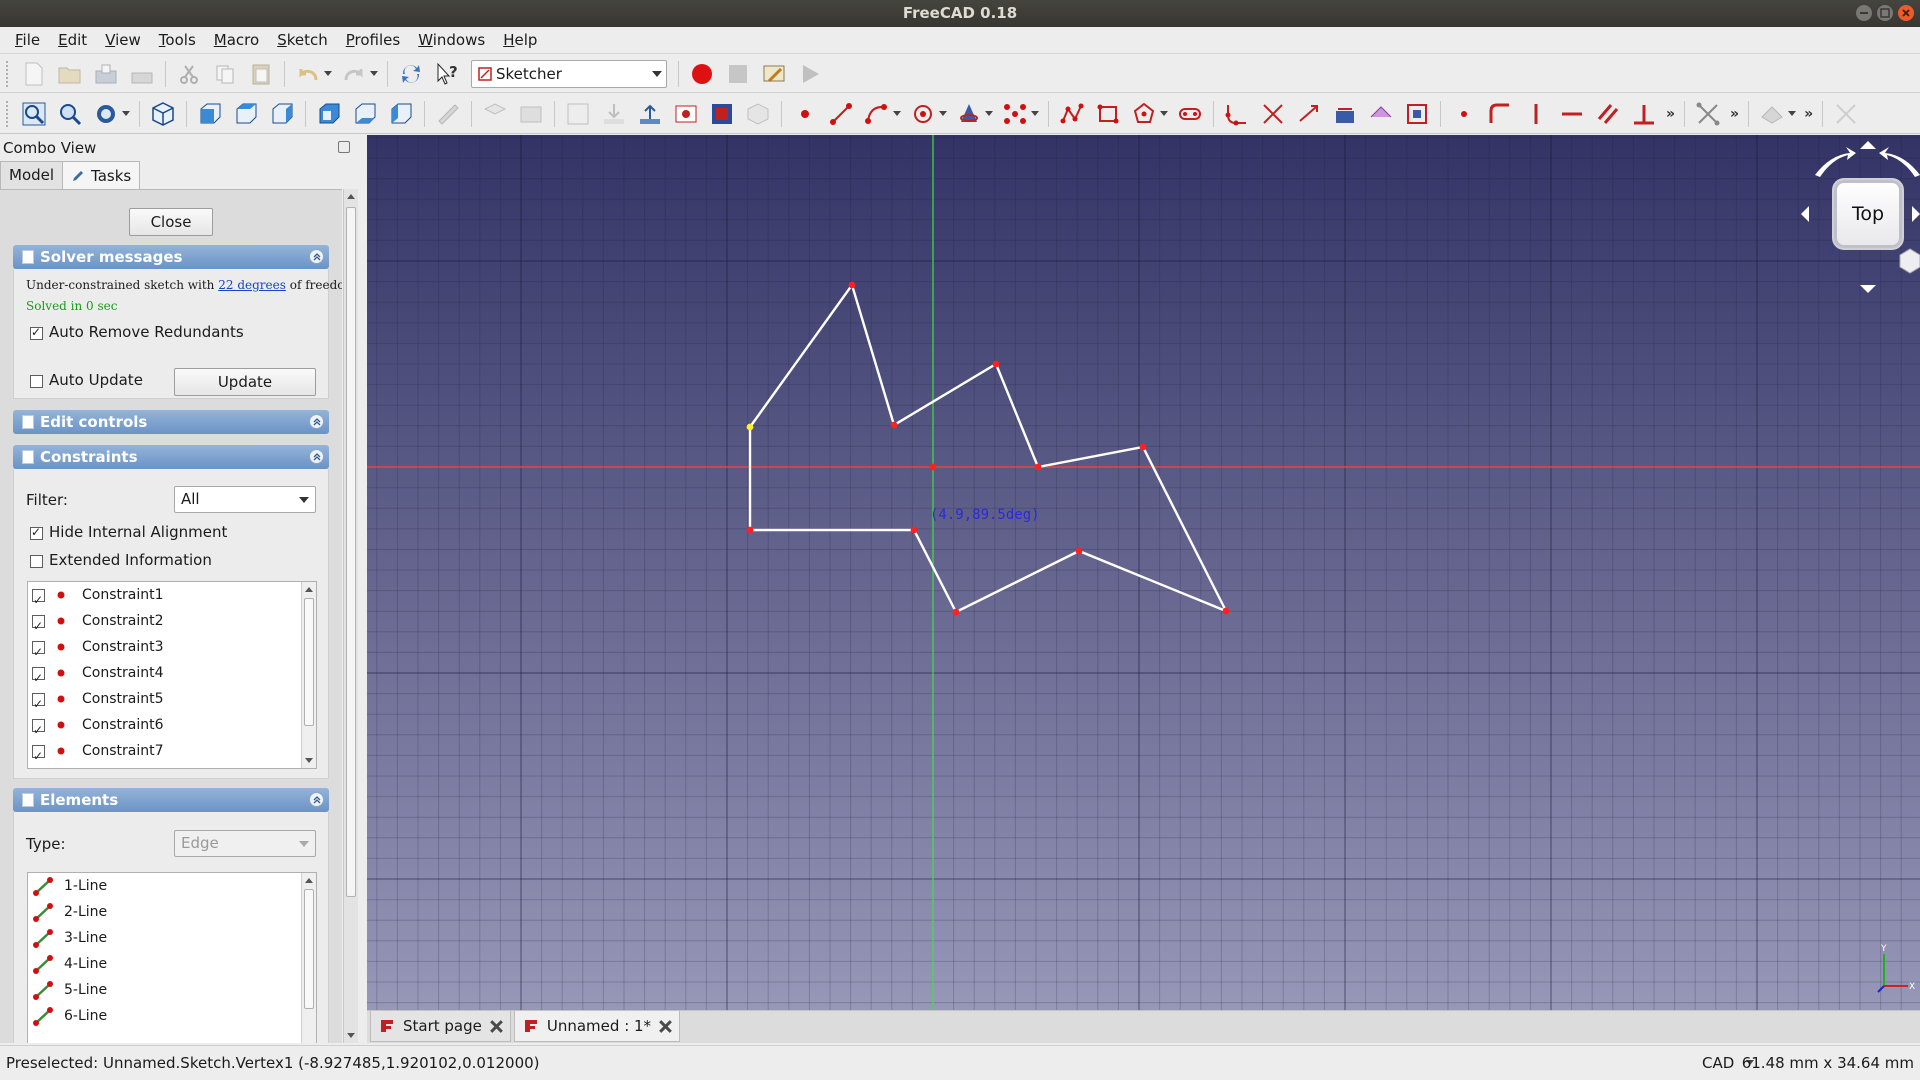  What do you see at coordinates (308, 74) in the screenshot?
I see `undo-icon` at bounding box center [308, 74].